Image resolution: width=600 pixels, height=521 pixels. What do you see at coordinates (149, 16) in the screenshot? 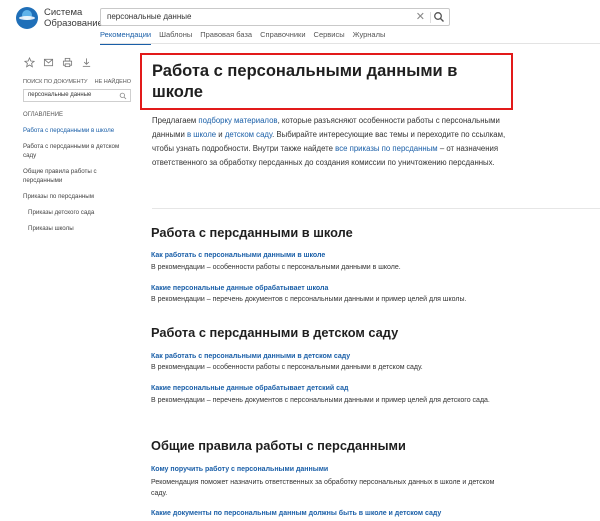
I see `search-query: персональные данные` at bounding box center [149, 16].